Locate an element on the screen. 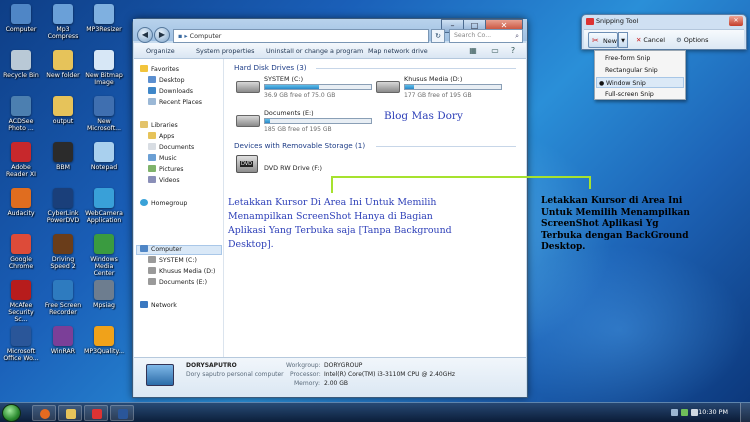  volume-icon is located at coordinates (694, 412).